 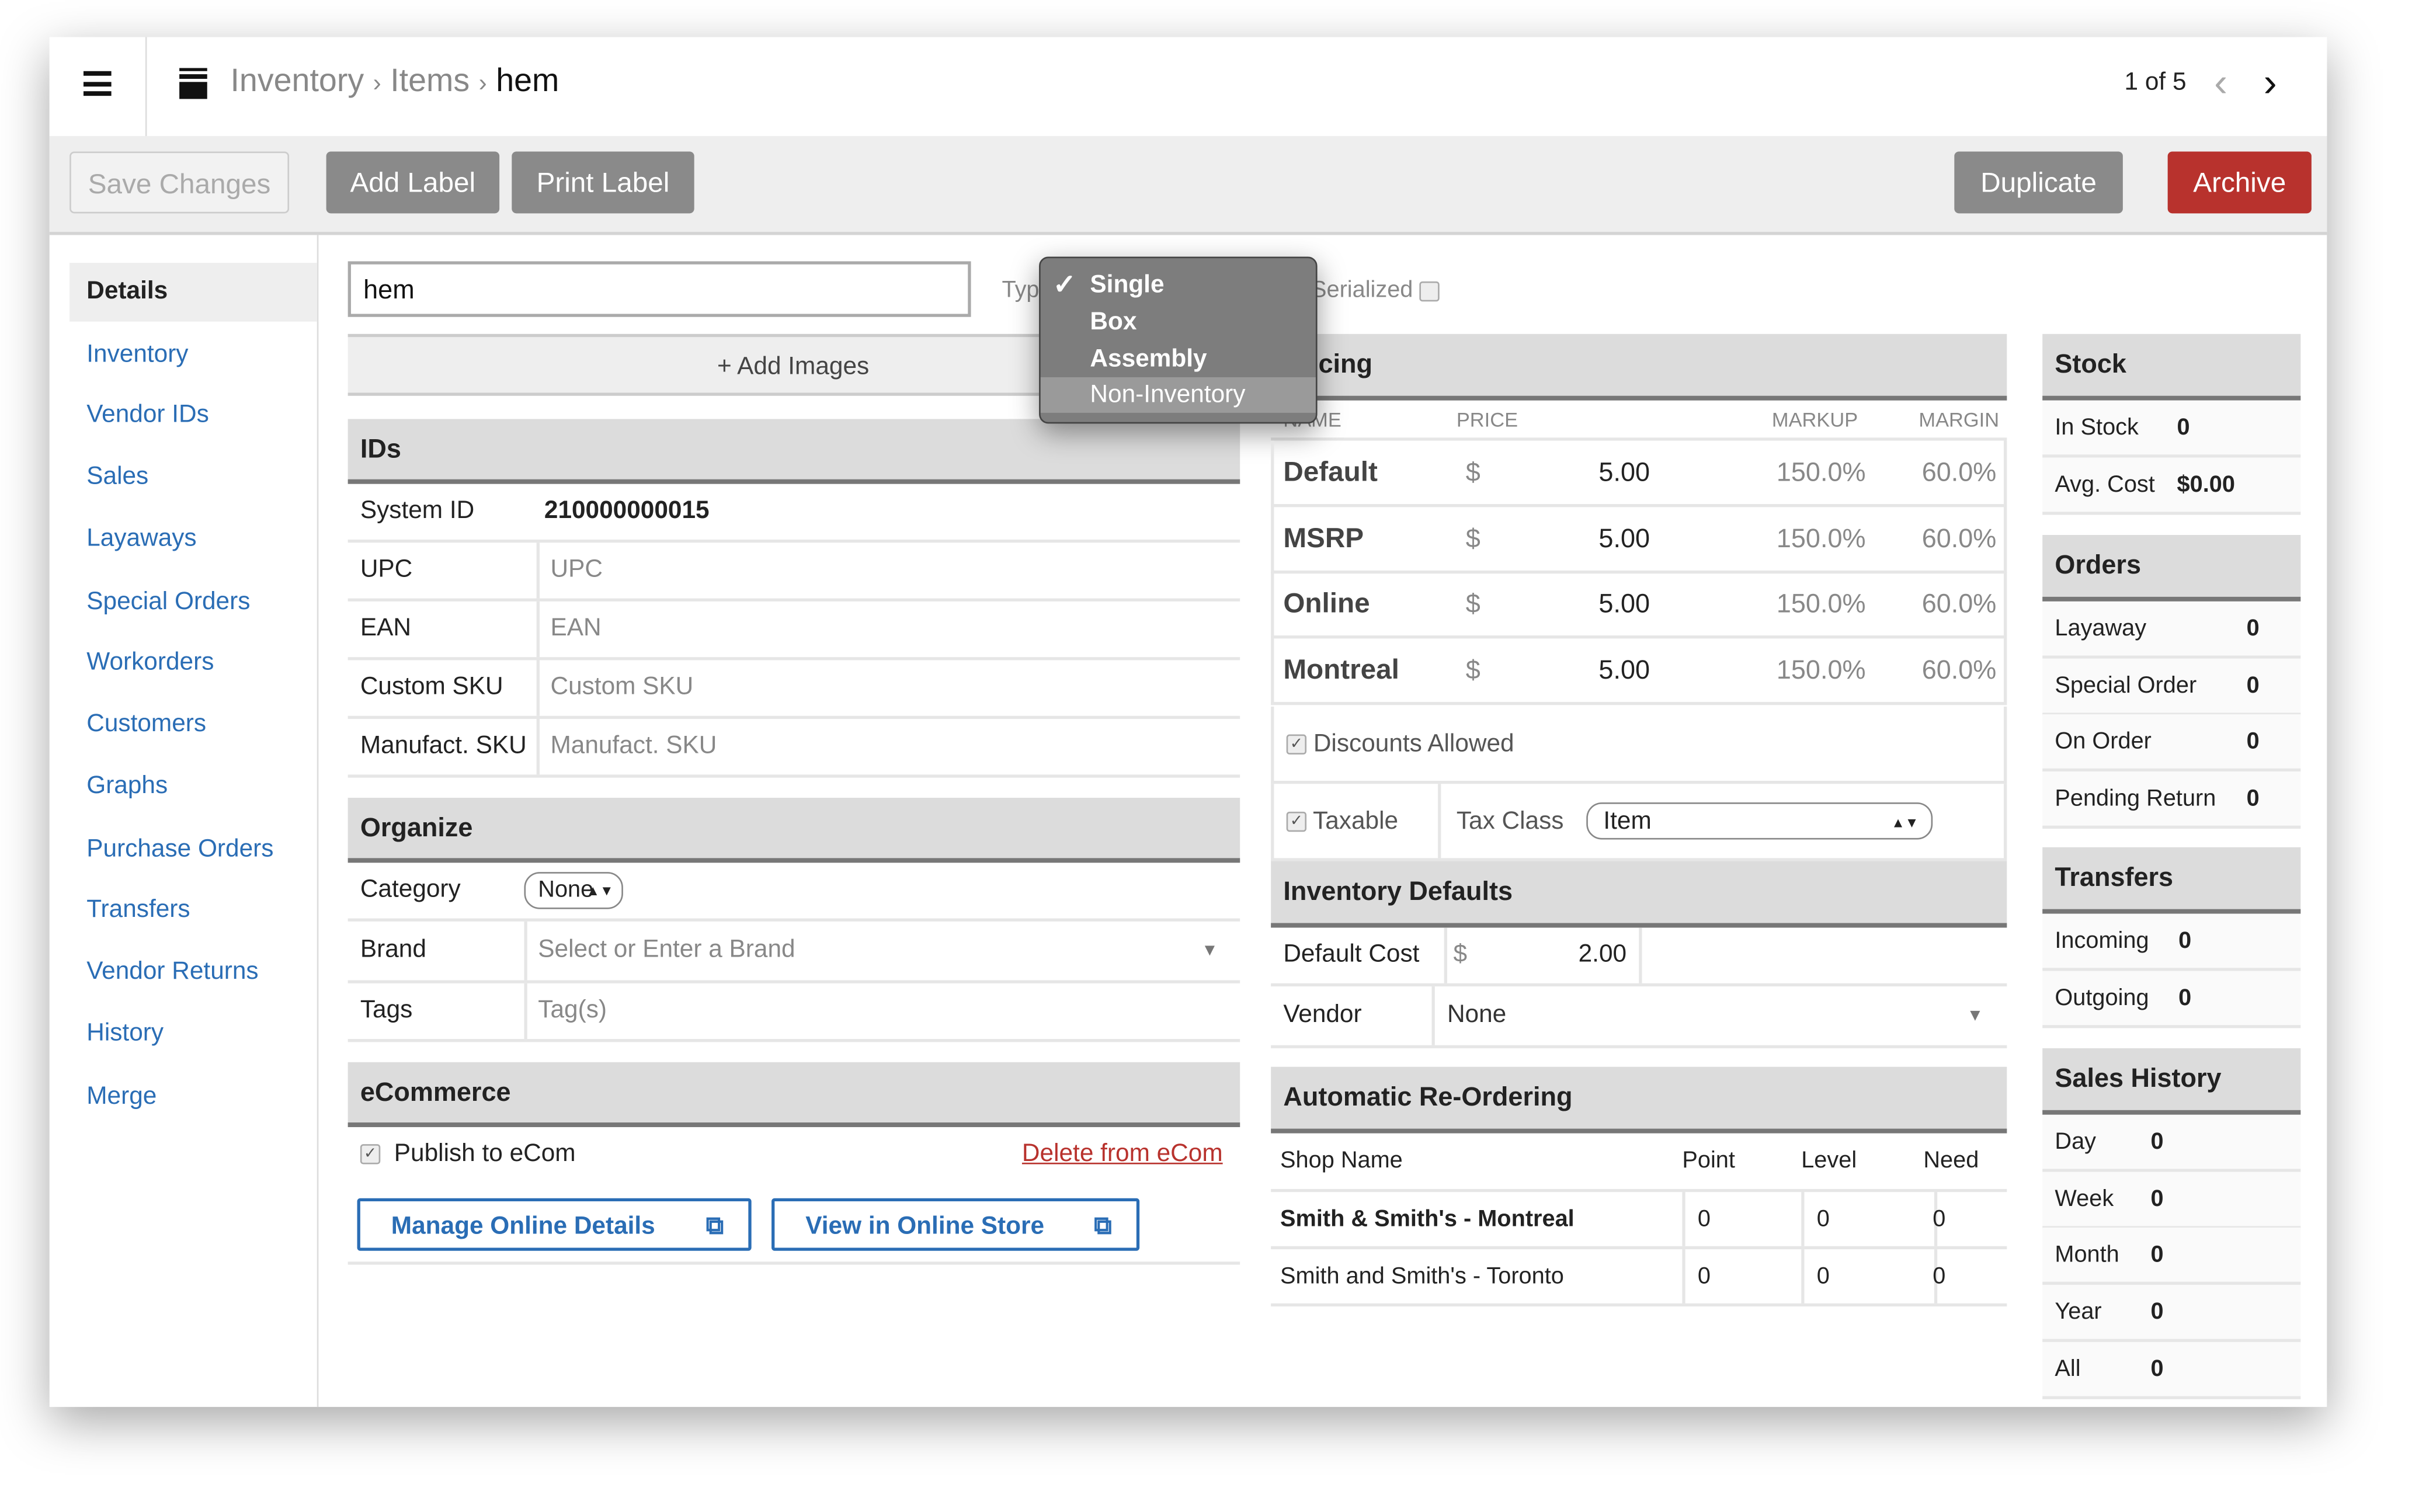 I want to click on tags-input: Tag(s), so click(x=883, y=1011).